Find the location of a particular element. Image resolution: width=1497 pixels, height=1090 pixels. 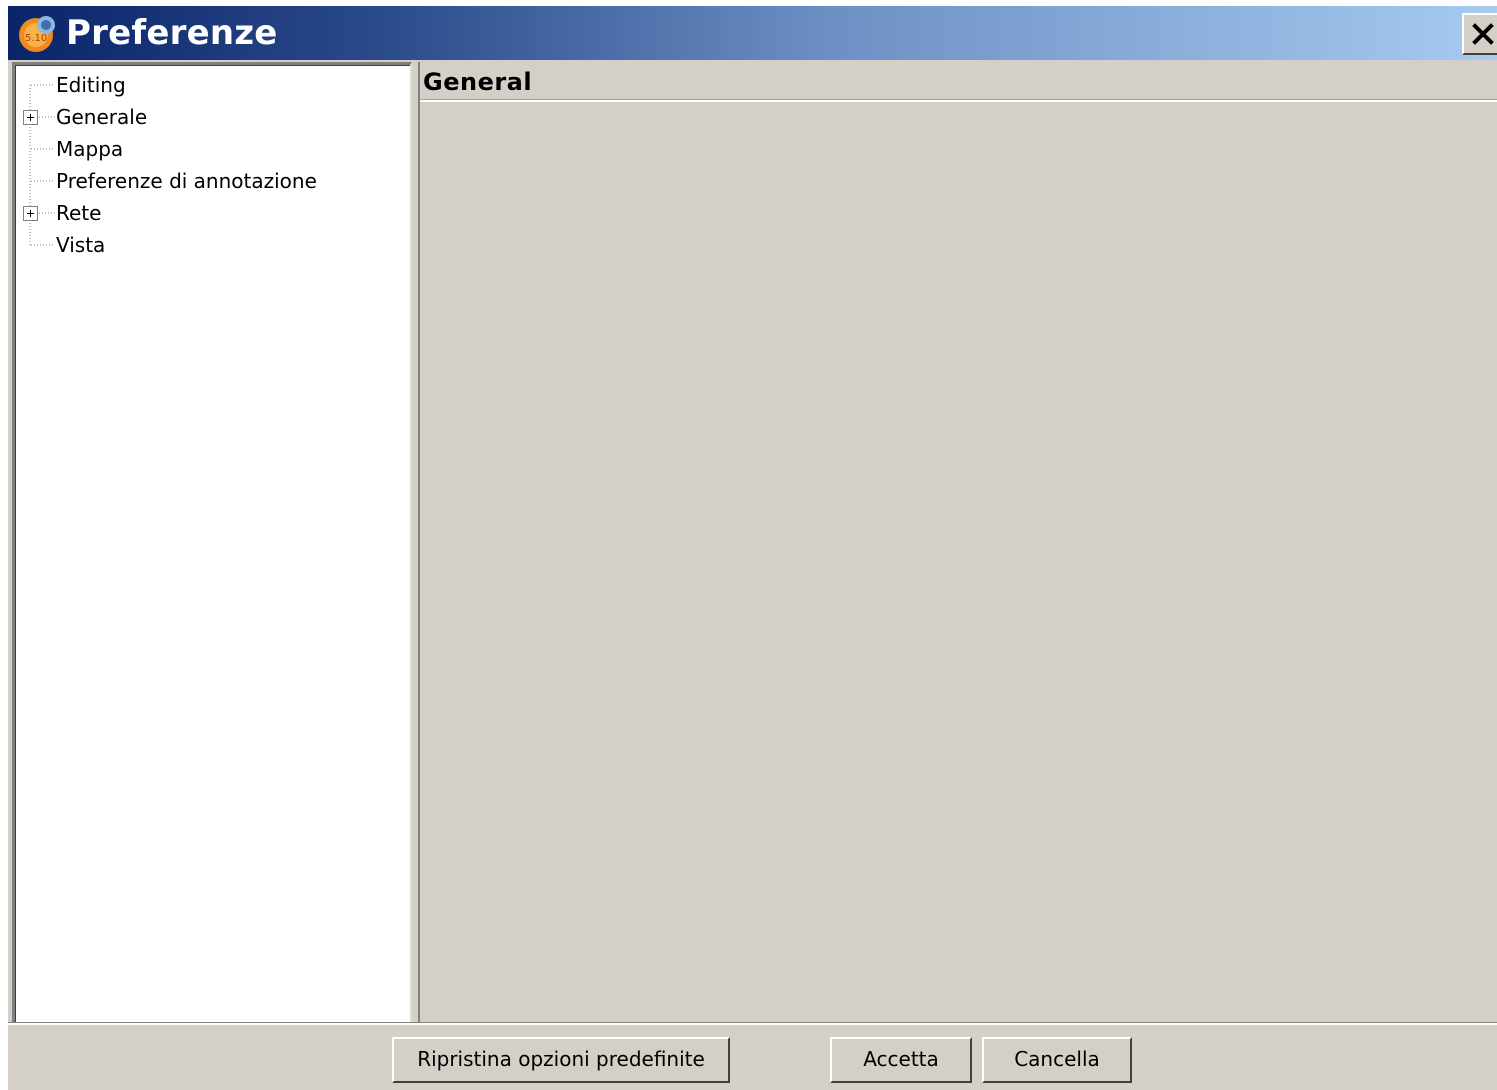

svg-text: 5.10 is located at coordinates (36, 38).